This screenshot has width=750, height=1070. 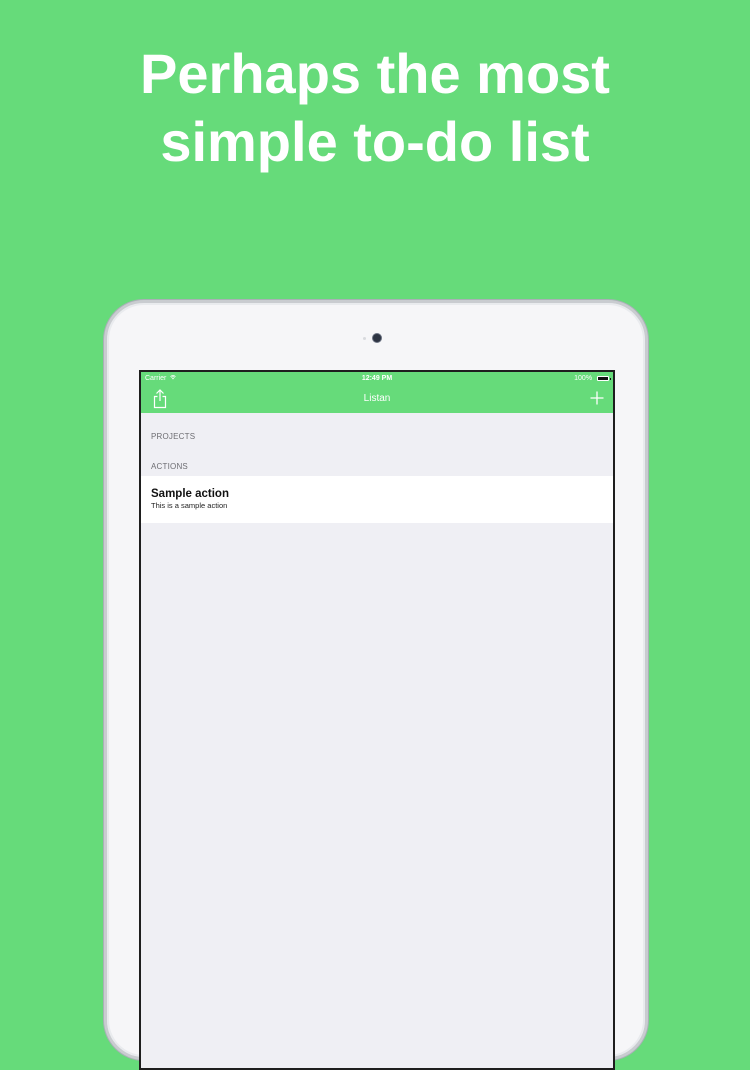 I want to click on section-header-actions: ACTIONS, so click(x=169, y=466).